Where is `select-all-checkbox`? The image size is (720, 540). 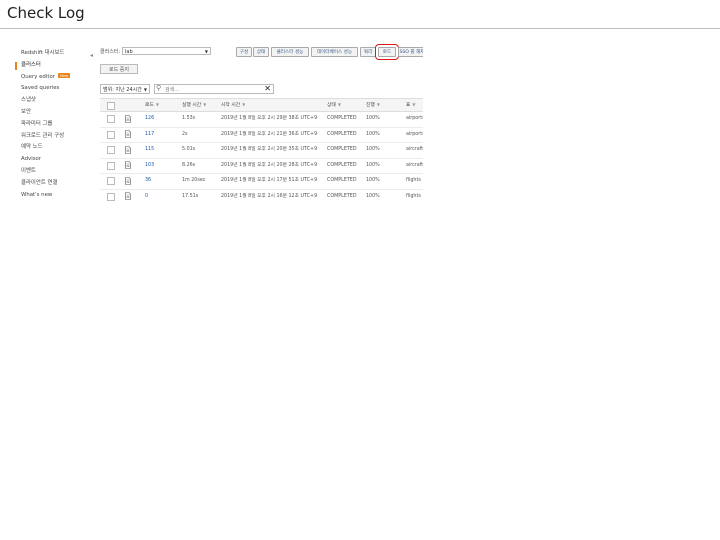 select-all-checkbox is located at coordinates (111, 106).